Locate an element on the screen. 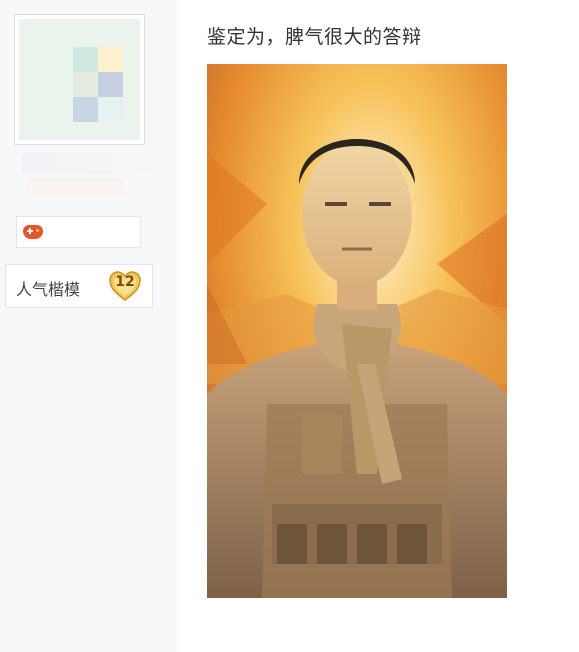 The height and width of the screenshot is (652, 579). avatar-frame is located at coordinates (79, 79).